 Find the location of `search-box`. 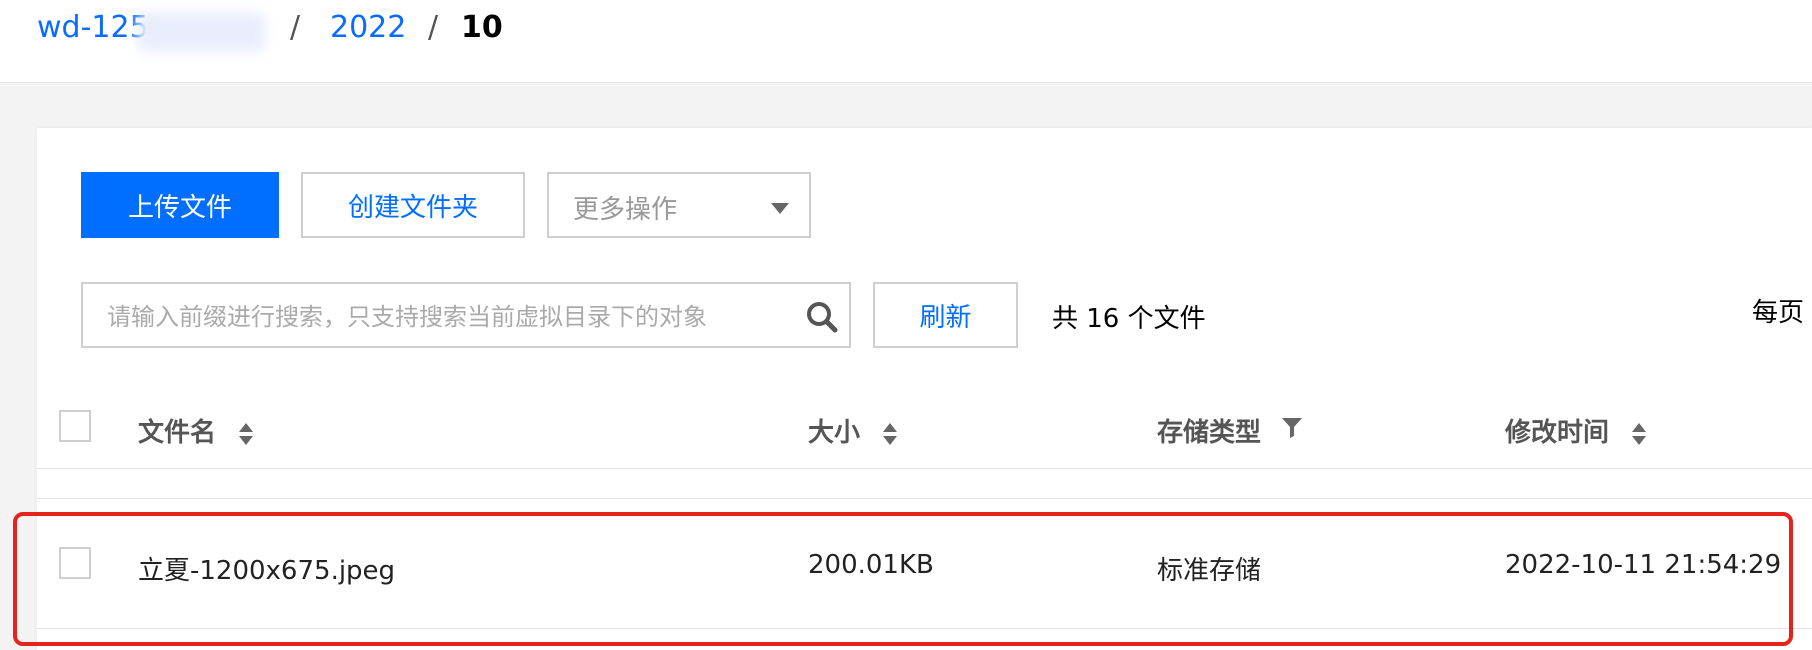

search-box is located at coordinates (466, 315).